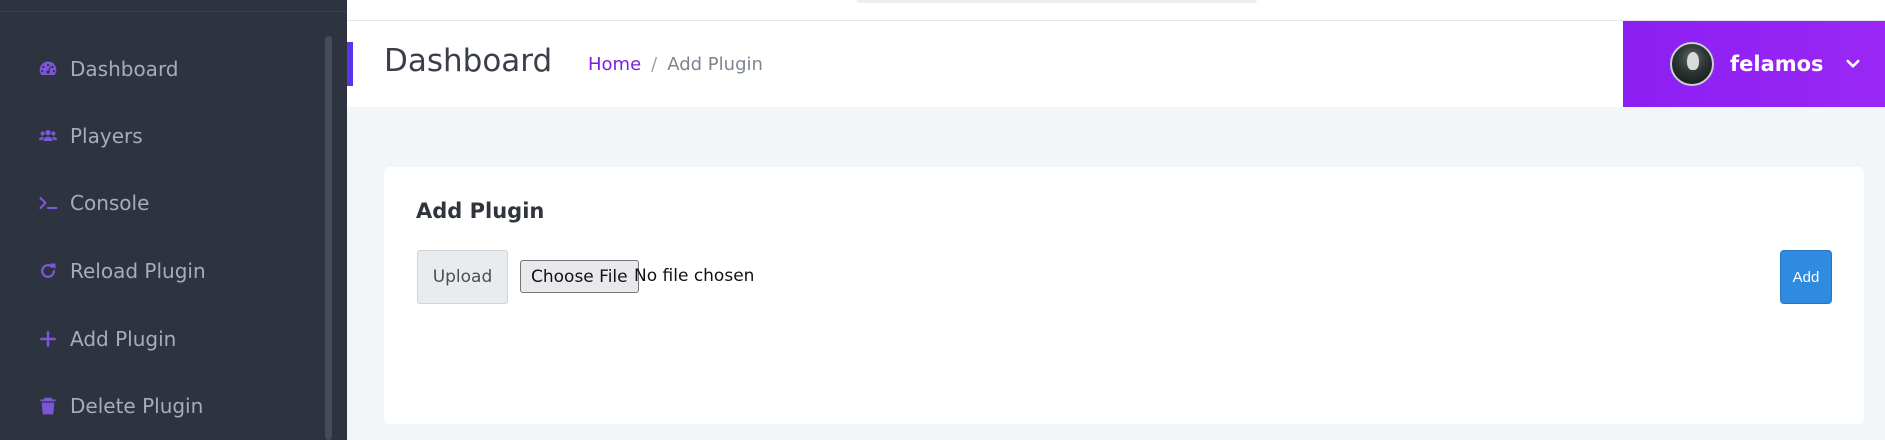  I want to click on sidebar-item-console: Console, so click(92, 203).